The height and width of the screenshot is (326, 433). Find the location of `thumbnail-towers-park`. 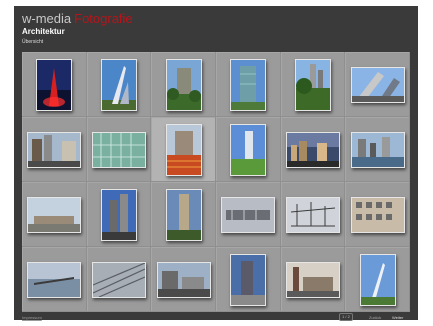

thumbnail-towers-park is located at coordinates (312, 84).